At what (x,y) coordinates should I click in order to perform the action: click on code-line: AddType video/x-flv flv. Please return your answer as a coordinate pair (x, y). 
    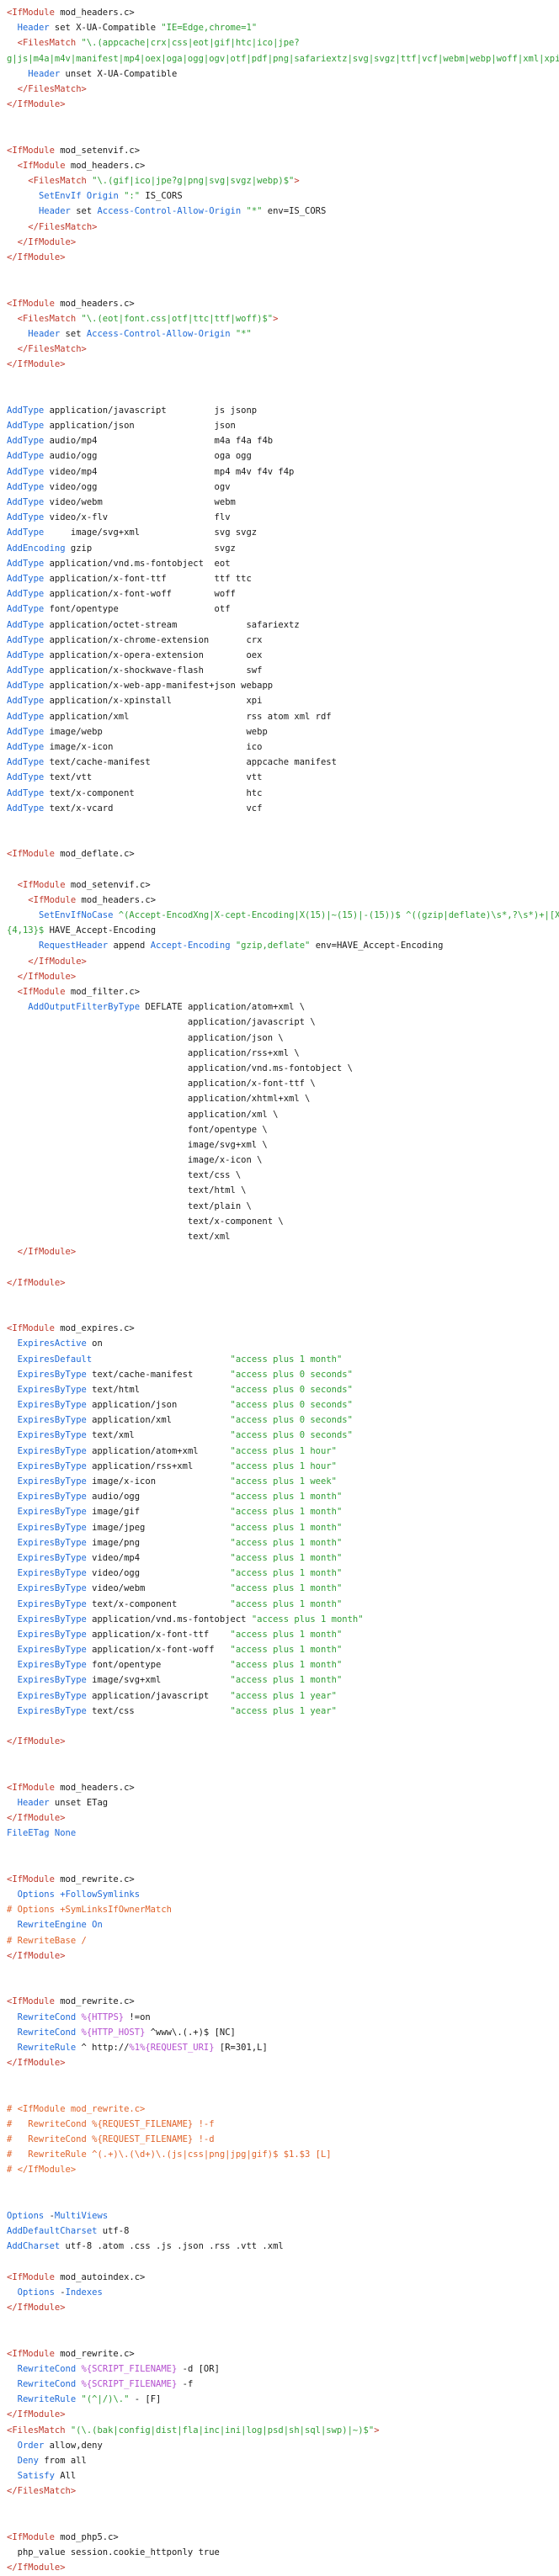
    Looking at the image, I should click on (283, 517).